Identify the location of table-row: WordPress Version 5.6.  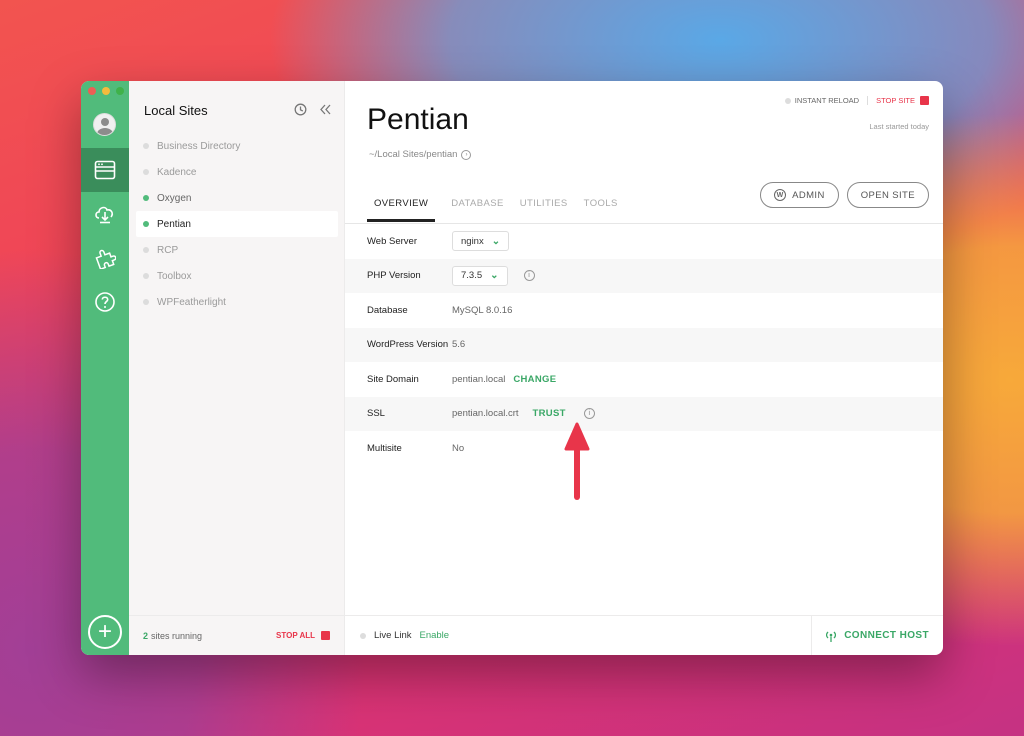
(644, 344).